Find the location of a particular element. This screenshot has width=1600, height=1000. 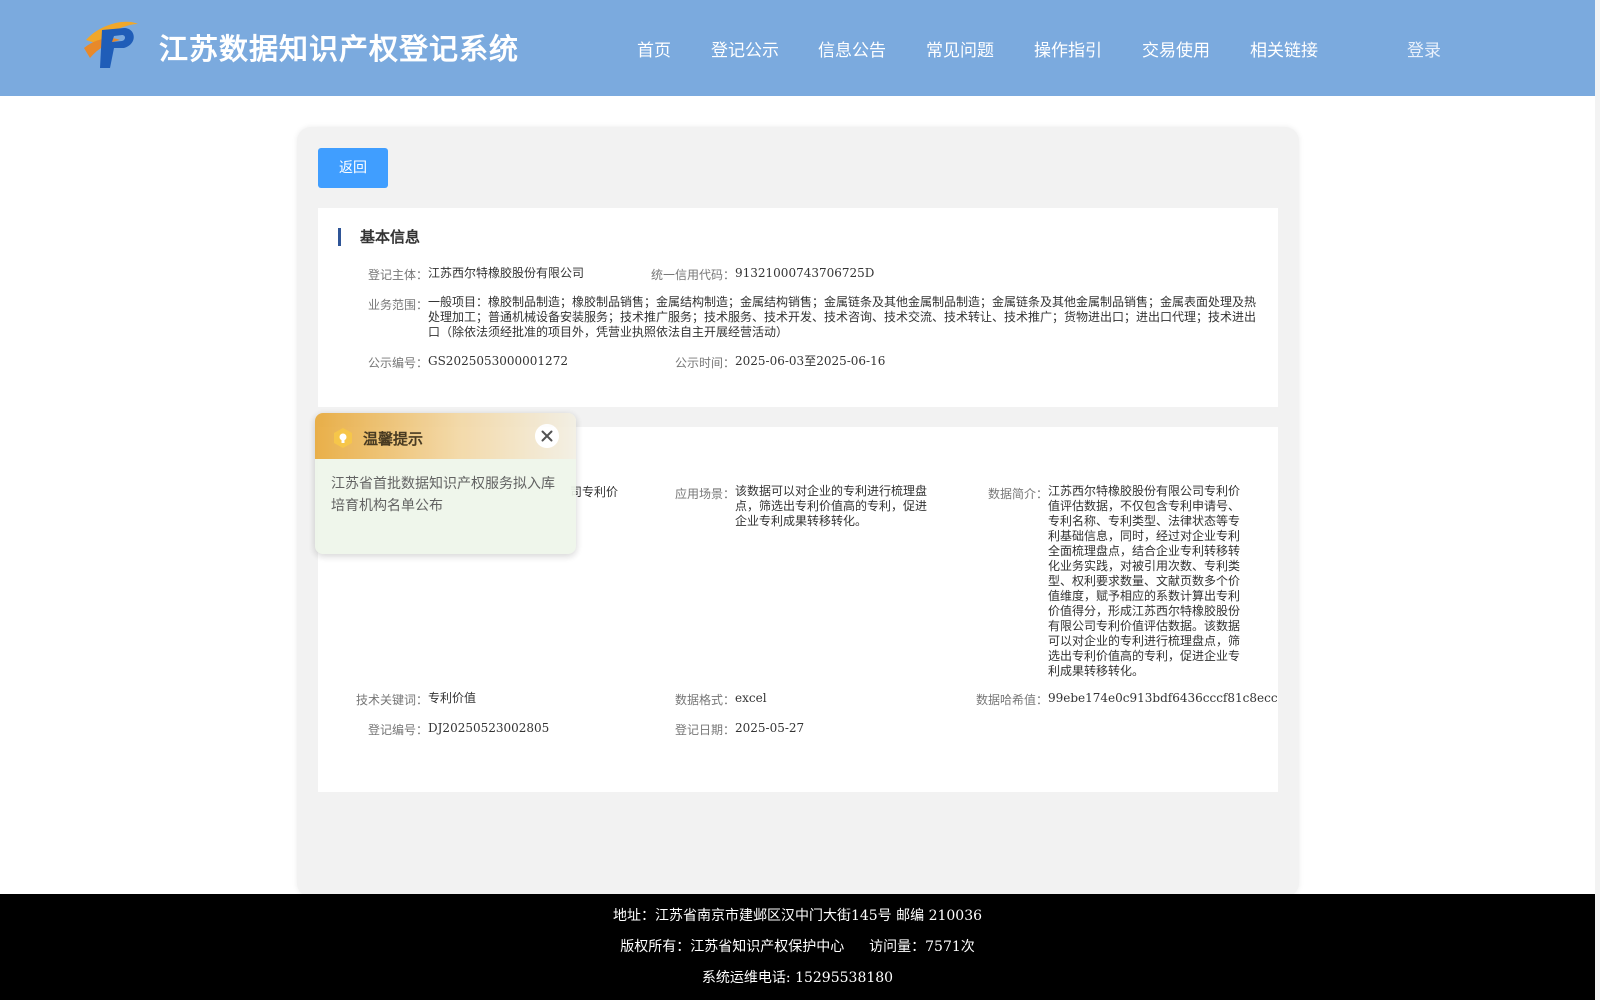

notice-time-value: 2025-06-03至2025-06-16 is located at coordinates (810, 361).